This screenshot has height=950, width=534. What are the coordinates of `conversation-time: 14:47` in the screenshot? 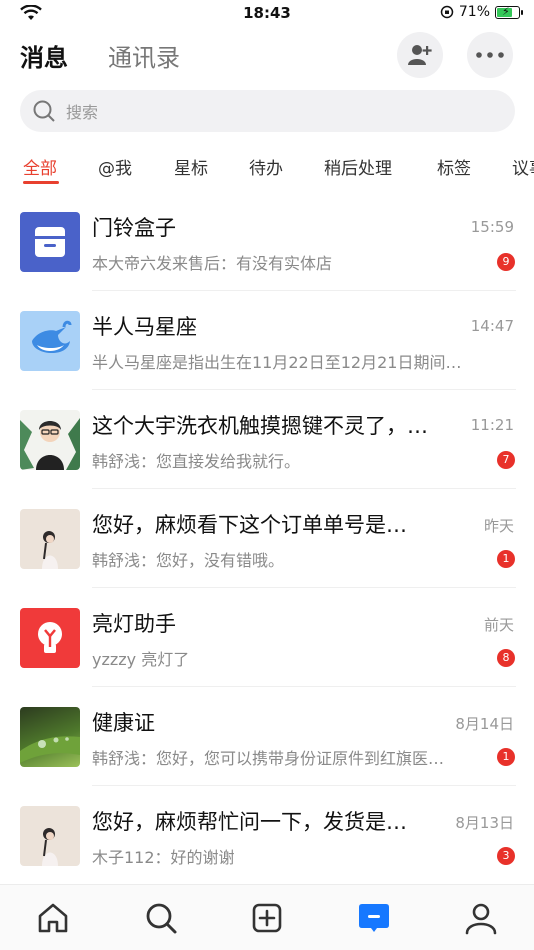 It's located at (492, 326).